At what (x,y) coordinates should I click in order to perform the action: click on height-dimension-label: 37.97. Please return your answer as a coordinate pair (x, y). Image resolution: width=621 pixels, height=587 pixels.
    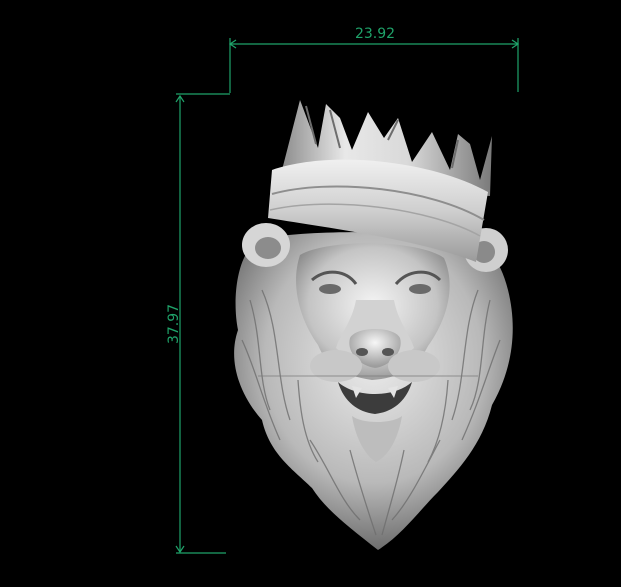
    Looking at the image, I should click on (174, 324).